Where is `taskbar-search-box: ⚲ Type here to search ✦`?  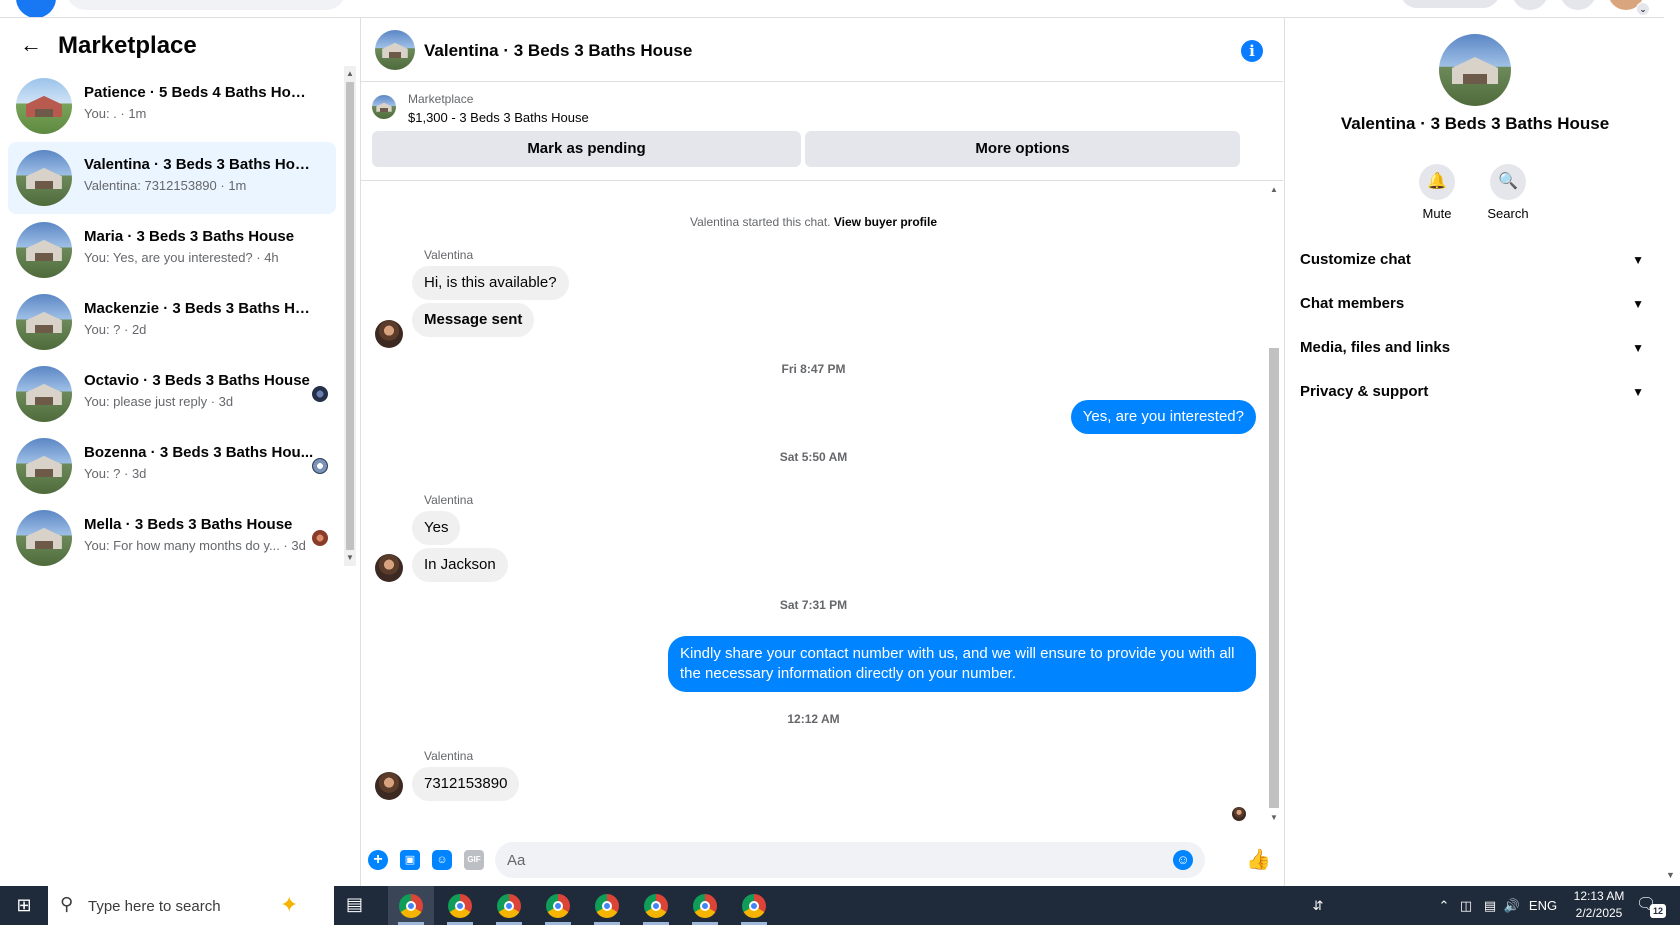 taskbar-search-box: ⚲ Type here to search ✦ is located at coordinates (191, 905).